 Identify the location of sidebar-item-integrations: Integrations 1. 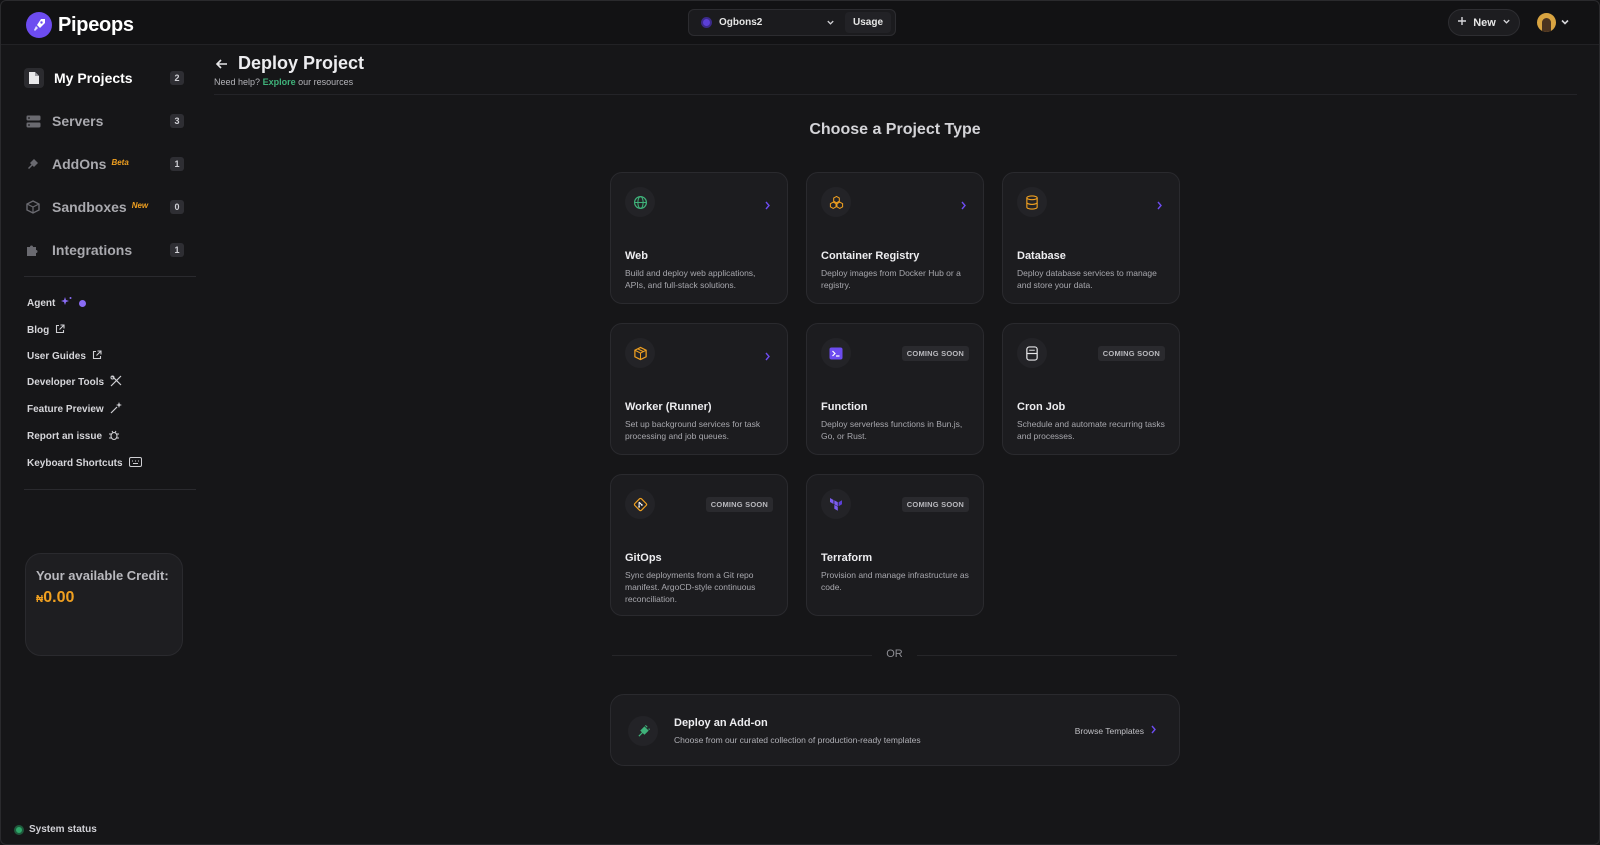
(104, 250).